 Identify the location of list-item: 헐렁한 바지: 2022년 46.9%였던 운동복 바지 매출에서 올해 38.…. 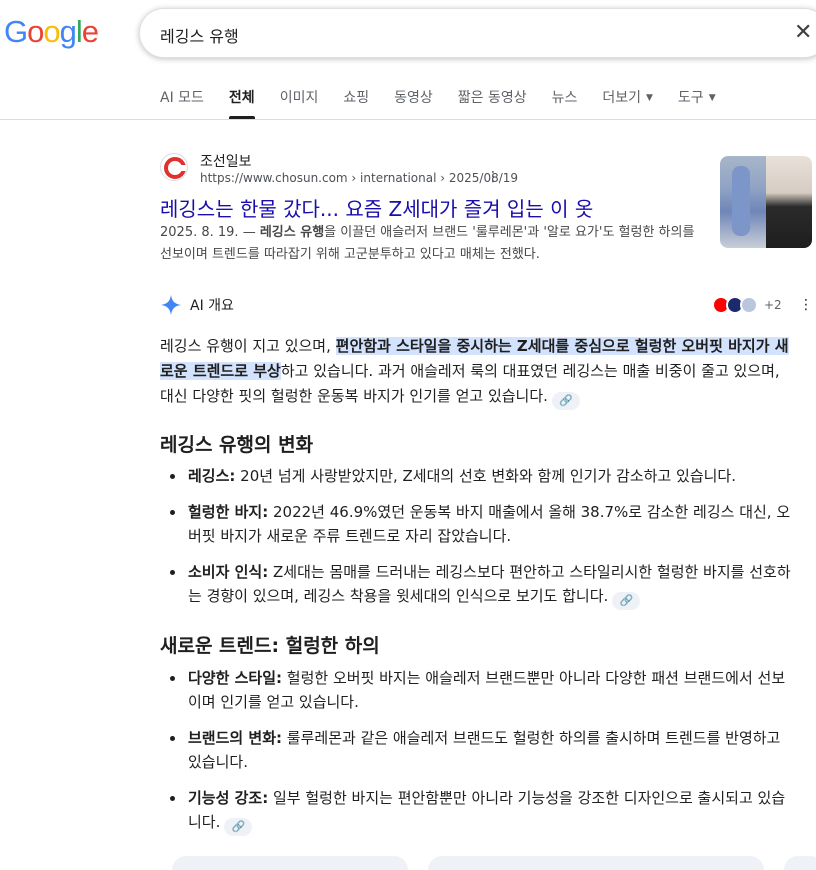
(481, 524).